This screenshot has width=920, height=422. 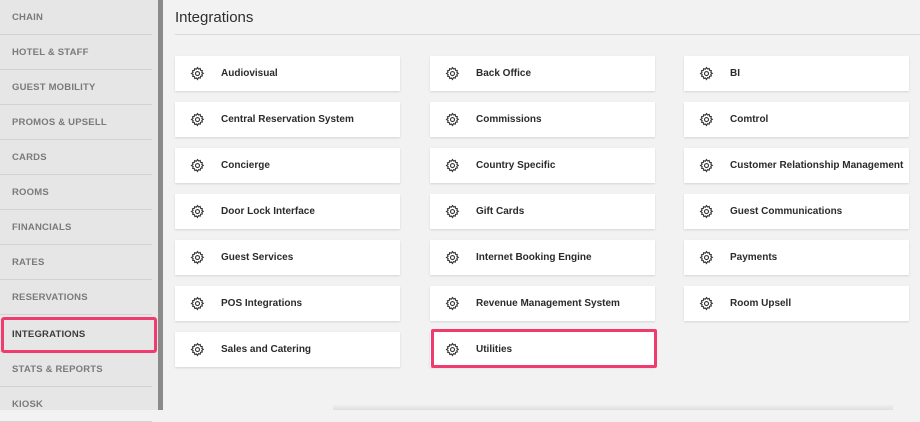 I want to click on sidebar-item-rates: RATES, so click(x=76, y=262).